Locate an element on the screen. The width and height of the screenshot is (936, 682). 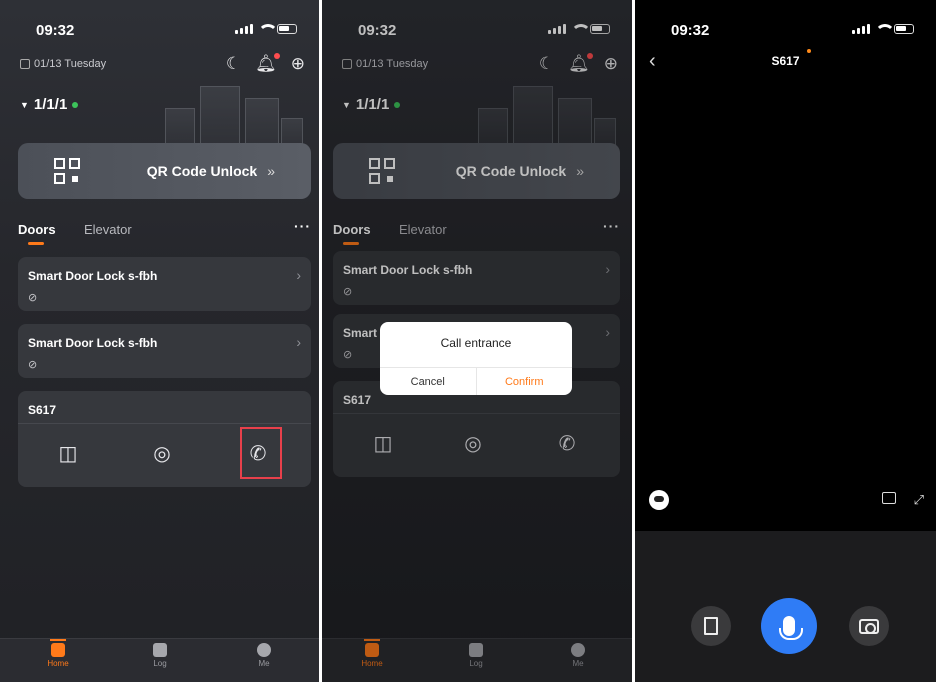
add-icon: ⊕ is located at coordinates (298, 64).